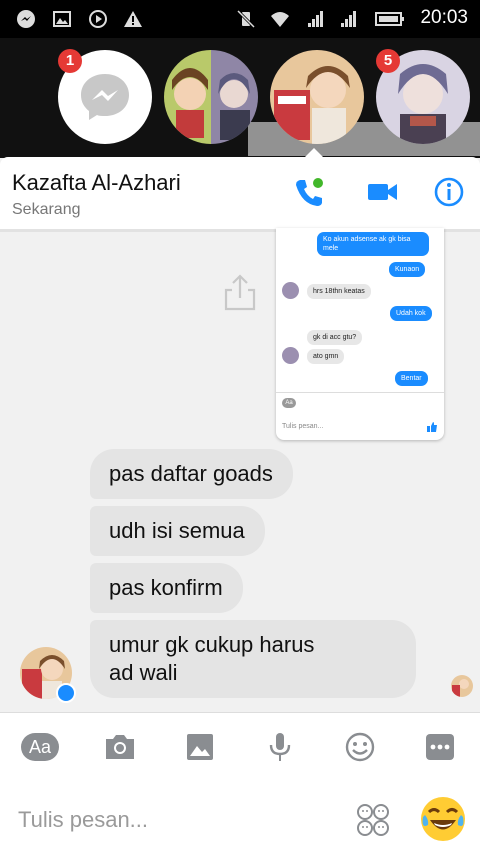 Image resolution: width=480 pixels, height=855 pixels. Describe the element at coordinates (280, 747) in the screenshot. I see `microphone-icon` at that location.